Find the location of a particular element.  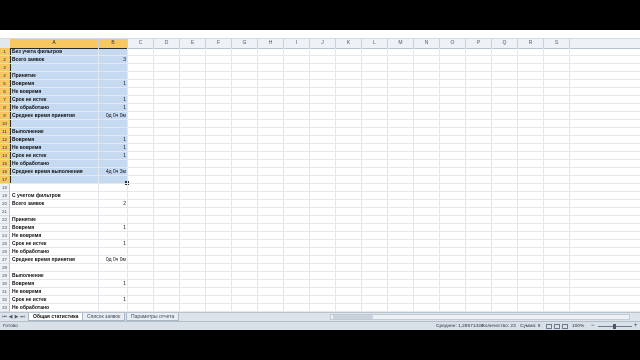

normal-view-icon is located at coordinates (549, 326).